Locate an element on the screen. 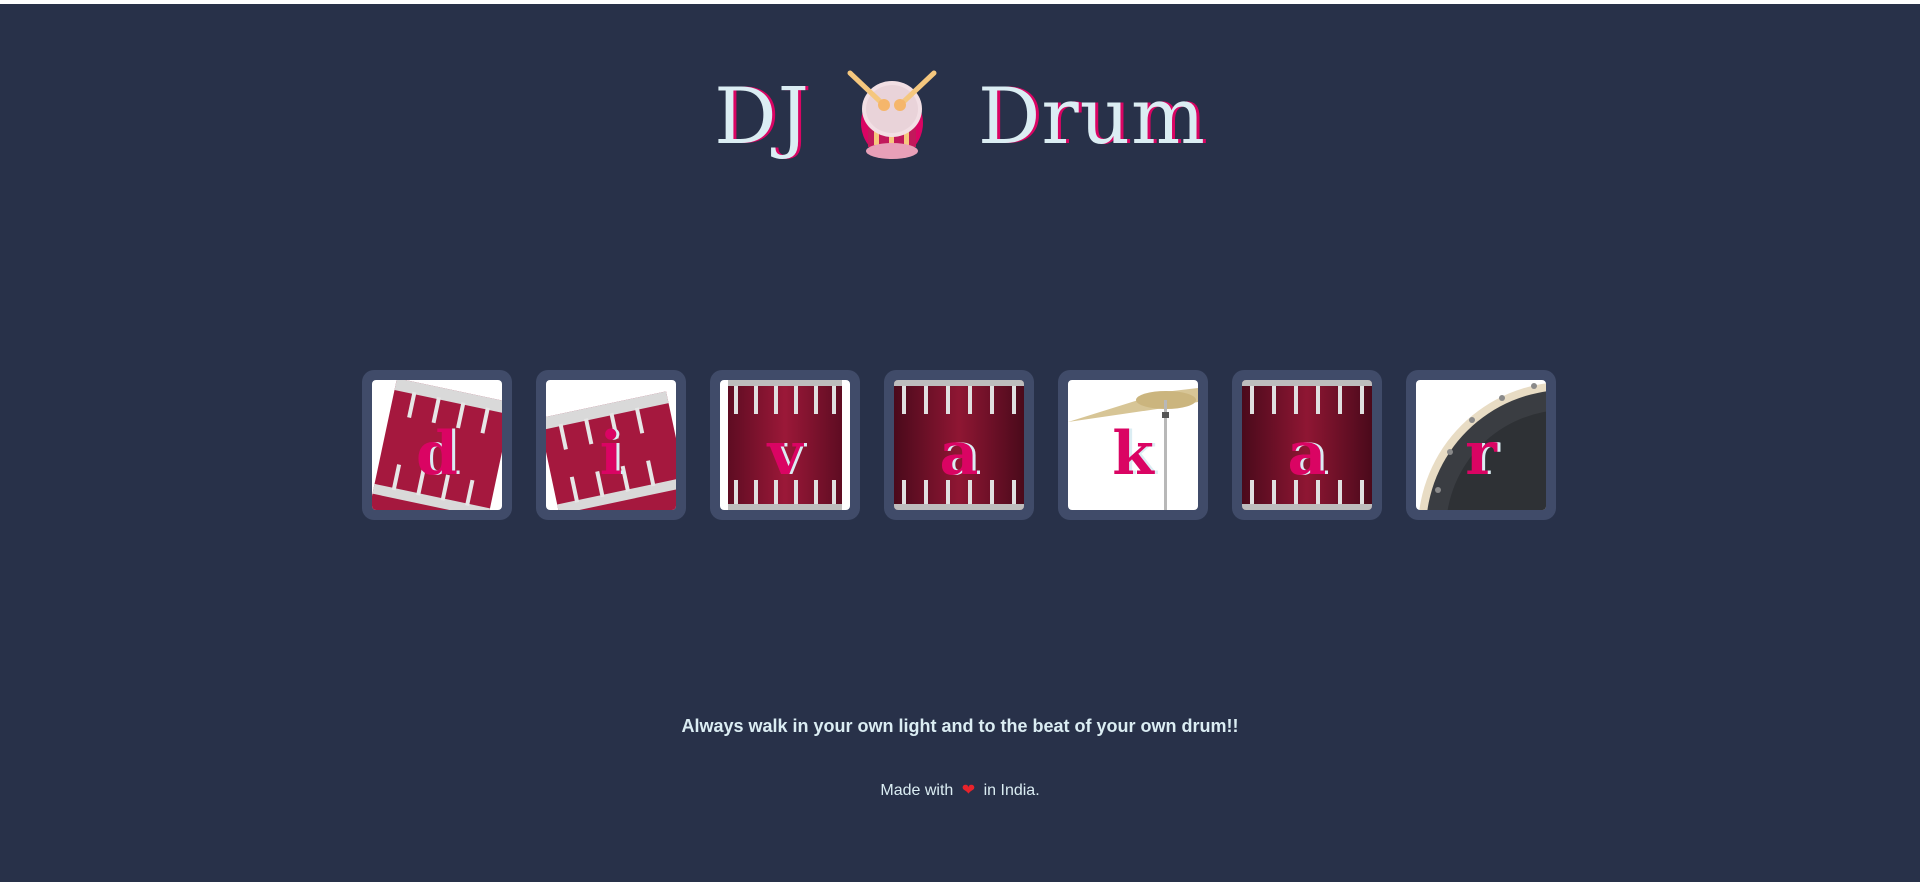 The image size is (1920, 885). drum-button-r: r is located at coordinates (1481, 445).